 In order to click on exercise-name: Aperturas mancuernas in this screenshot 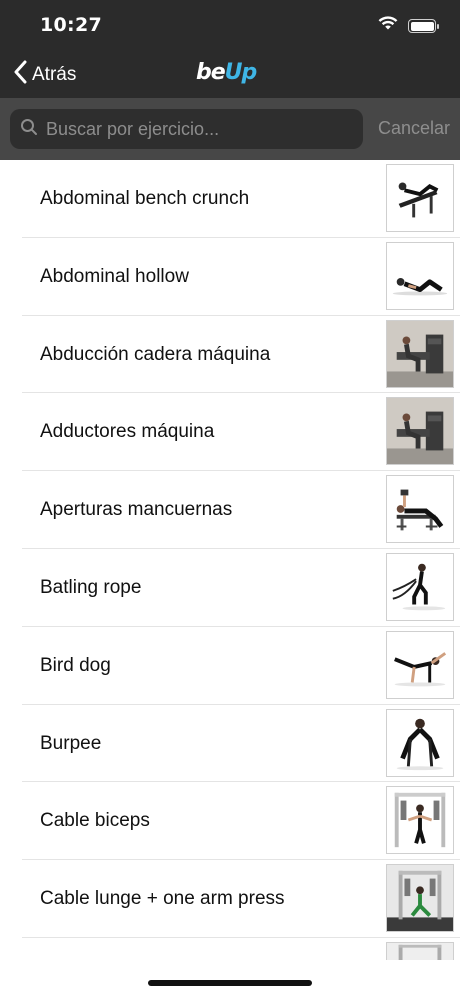, I will do `click(136, 510)`.